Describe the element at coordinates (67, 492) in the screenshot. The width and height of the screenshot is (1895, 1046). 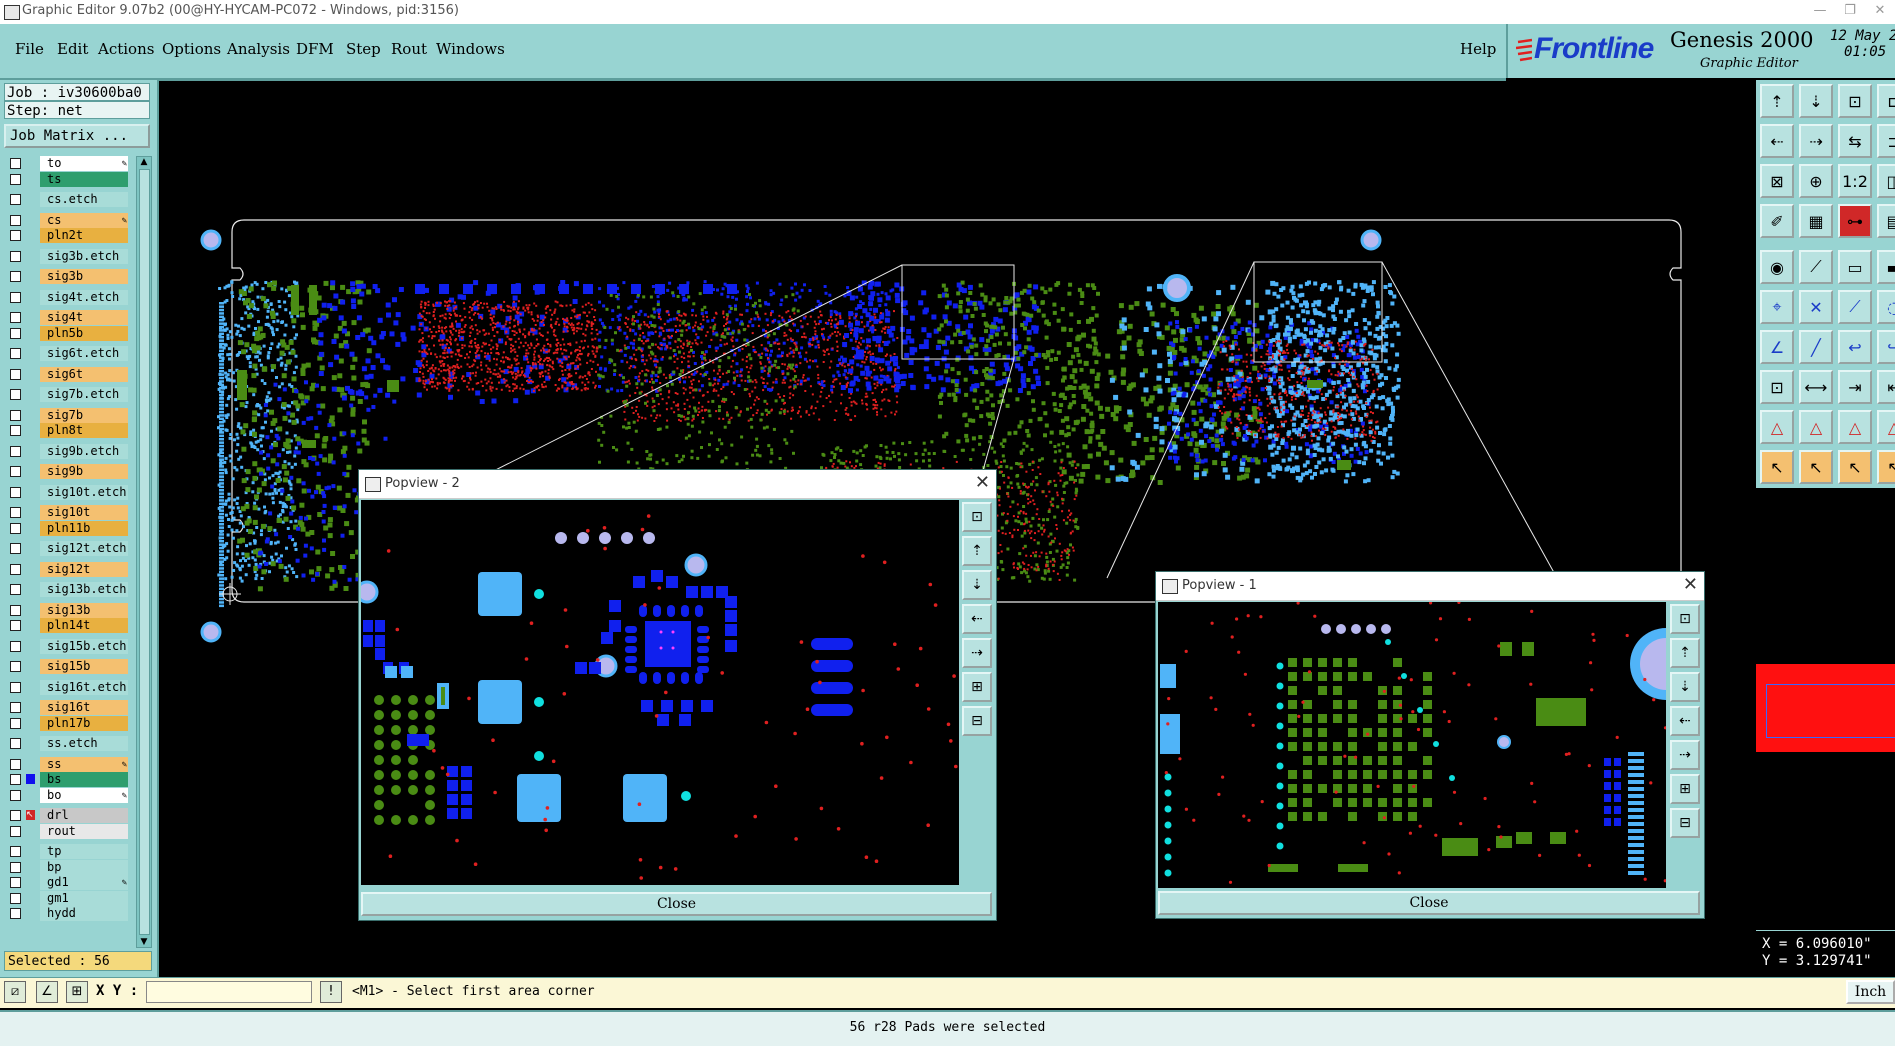
I see `layer-row-sig10t.etch: sig10t.etch` at that location.